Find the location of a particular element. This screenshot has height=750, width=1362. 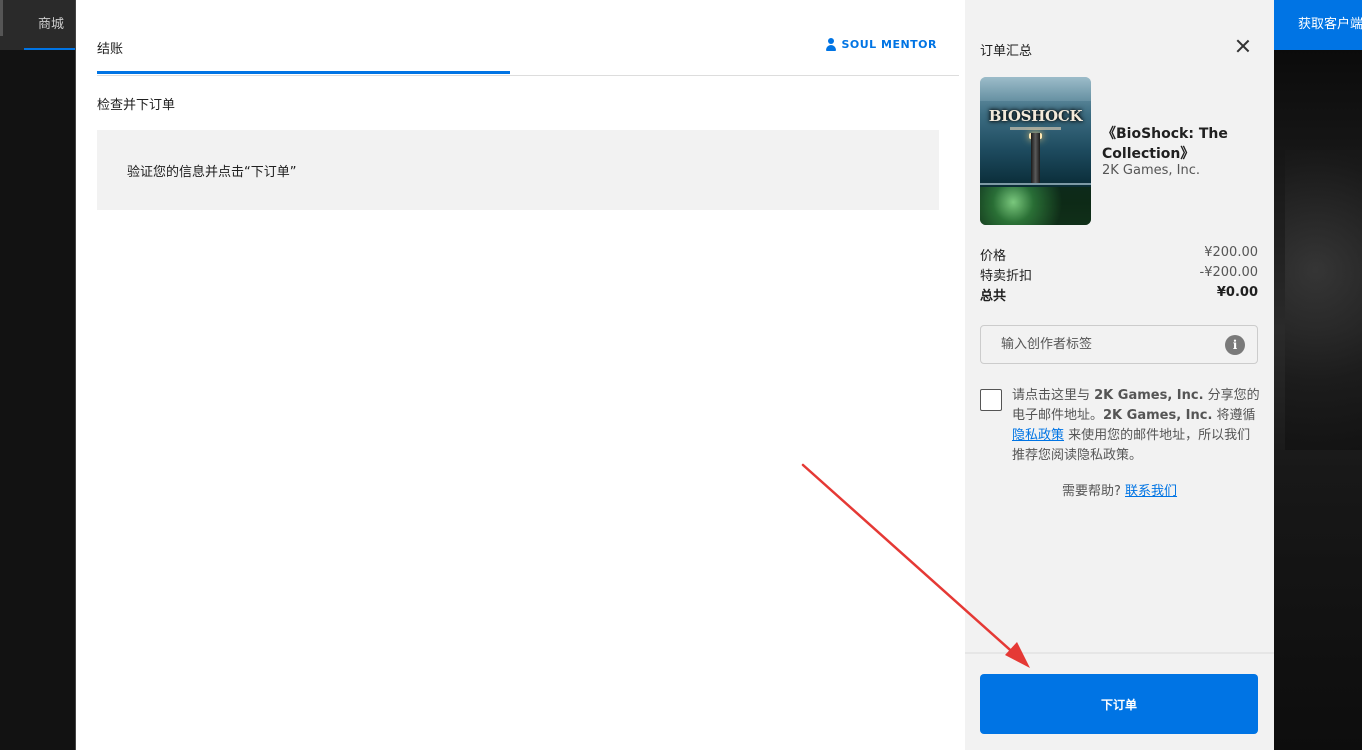

review-notice-text: 验证您的信息并点击“下订单” is located at coordinates (212, 172).